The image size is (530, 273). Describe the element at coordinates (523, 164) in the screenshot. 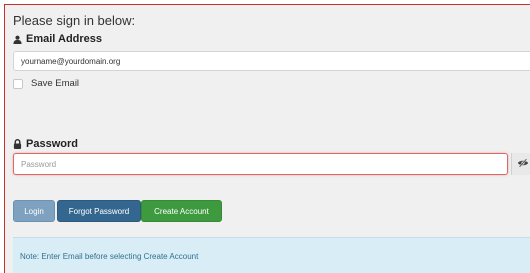

I see `eye-slash-icon` at that location.